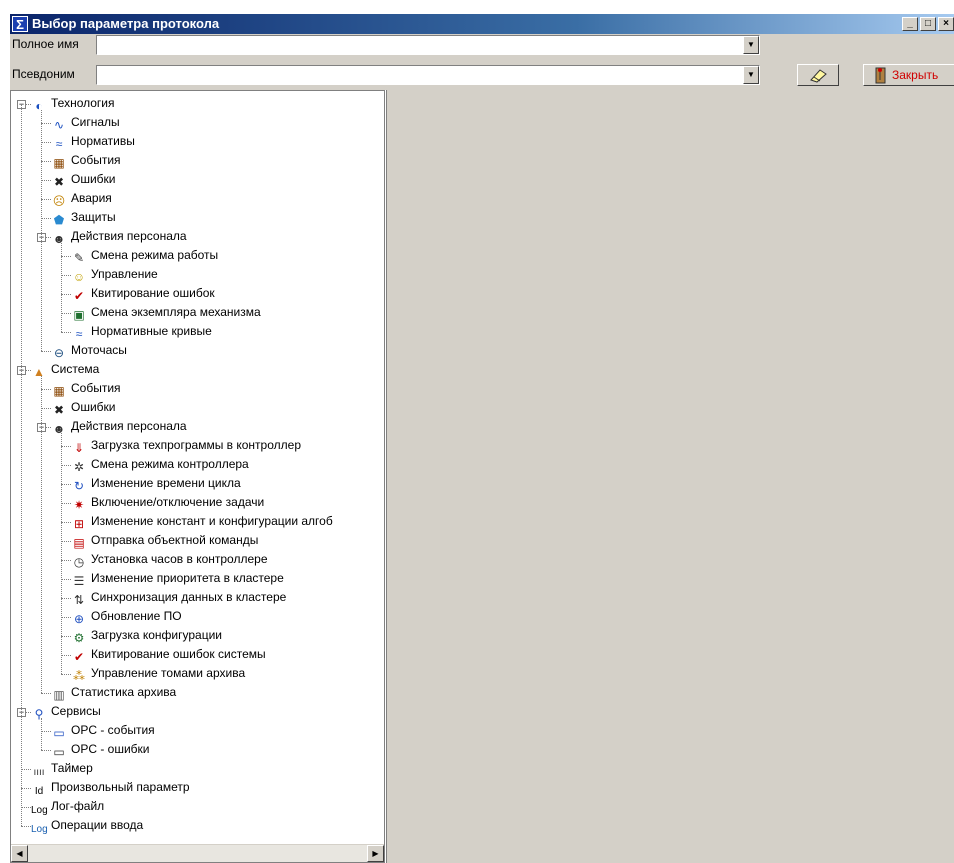 This screenshot has width=954, height=863. I want to click on tree-item: ıııı Таймер, so click(62, 768).